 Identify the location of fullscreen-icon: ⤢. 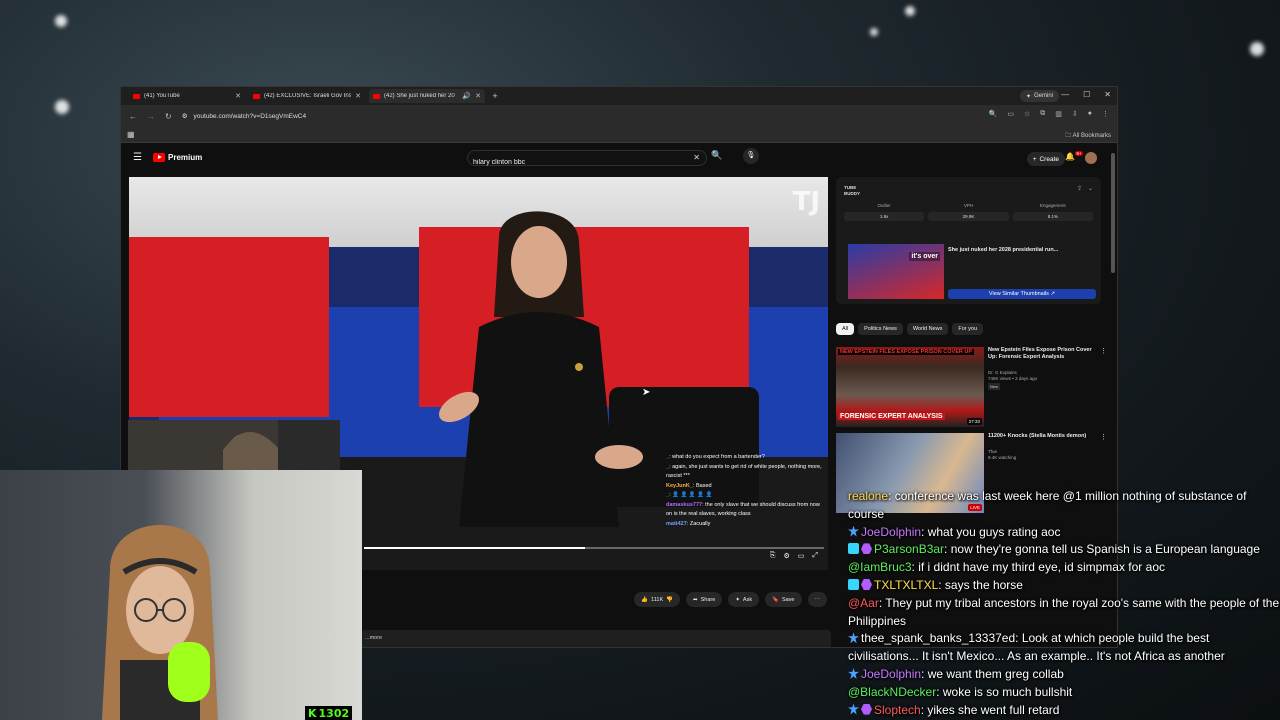
(815, 556).